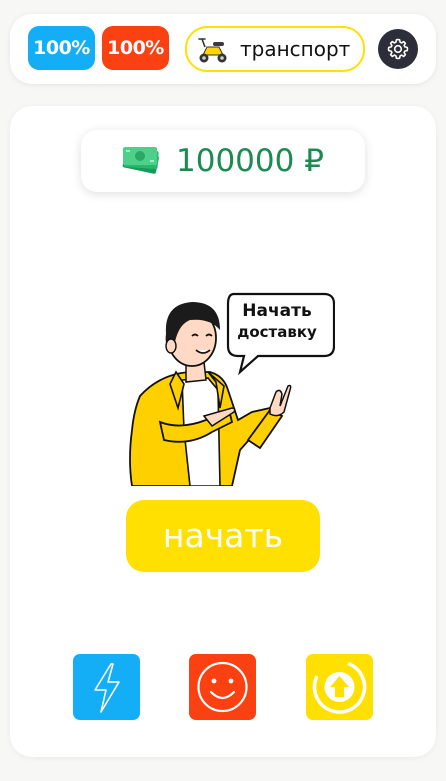 This screenshot has width=446, height=781. I want to click on lightning-icon, so click(107, 688).